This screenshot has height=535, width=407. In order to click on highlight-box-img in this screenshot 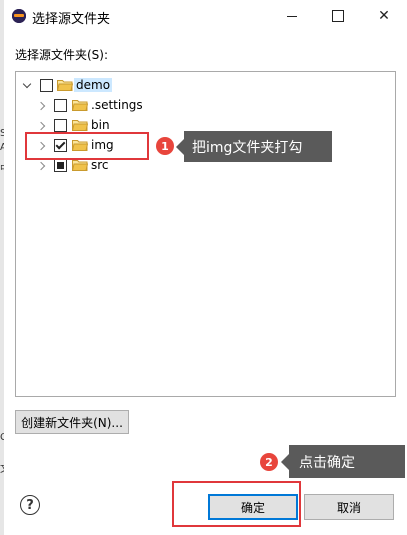, I will do `click(87, 146)`.